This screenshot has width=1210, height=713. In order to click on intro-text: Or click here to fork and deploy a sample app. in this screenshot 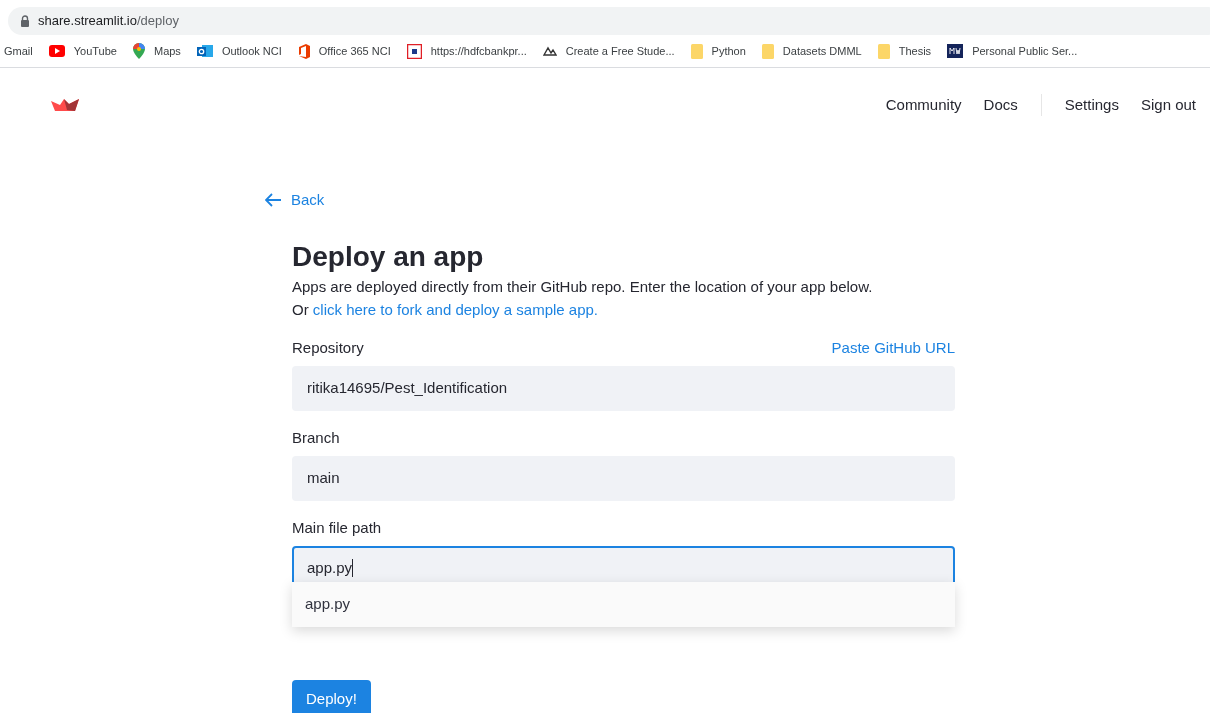, I will do `click(445, 309)`.